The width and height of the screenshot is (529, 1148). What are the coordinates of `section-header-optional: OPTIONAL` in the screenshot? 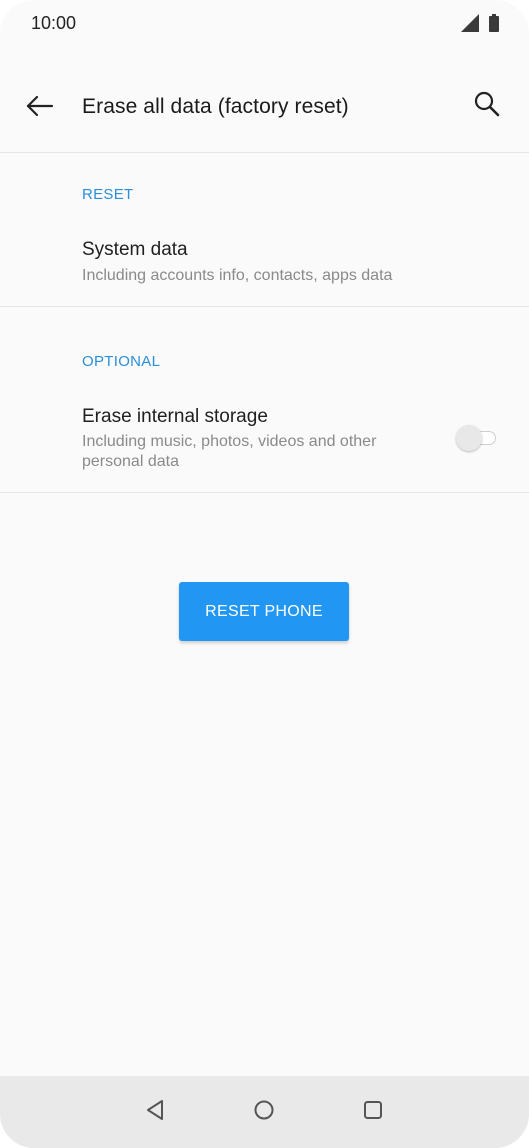 It's located at (121, 361).